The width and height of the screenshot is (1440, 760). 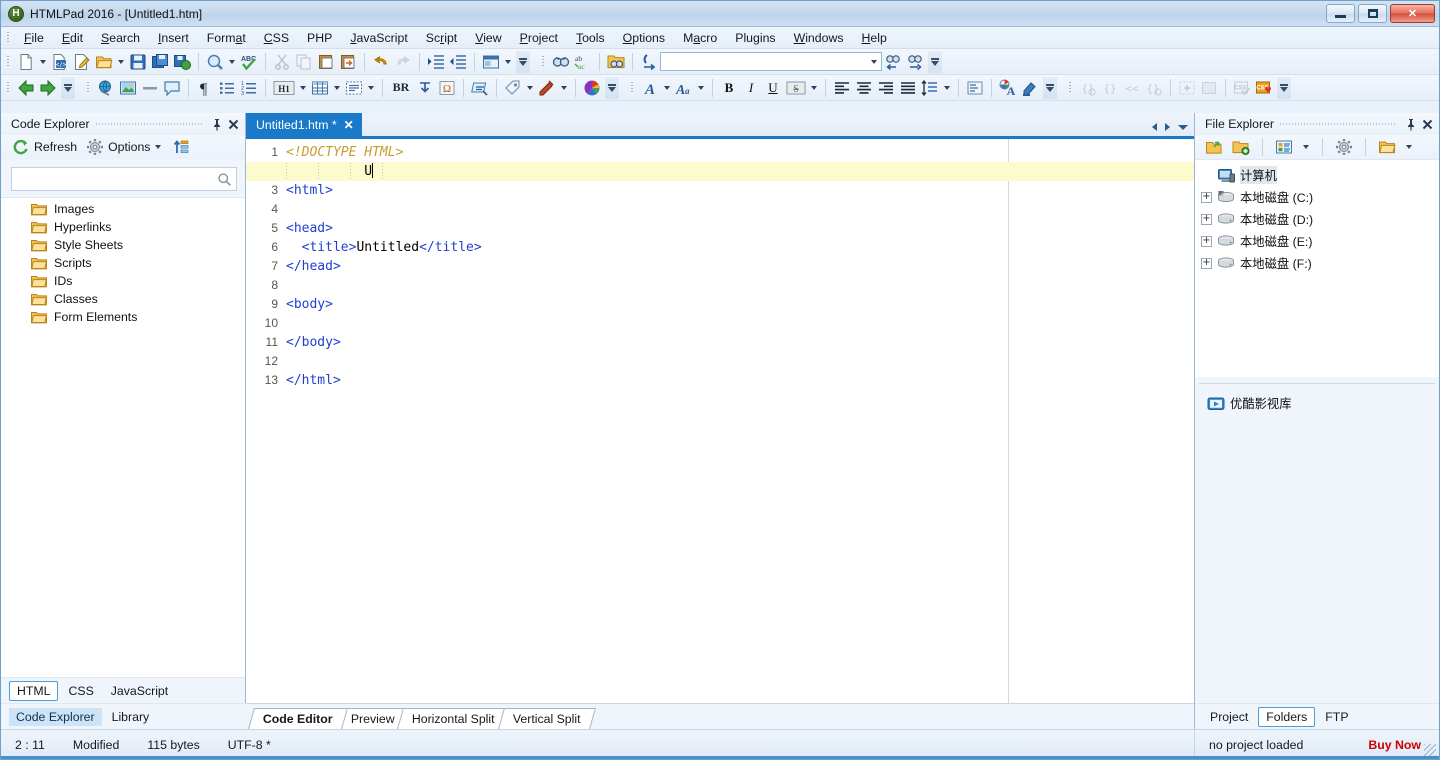 What do you see at coordinates (337, 87) in the screenshot?
I see `table-dropdown-icon` at bounding box center [337, 87].